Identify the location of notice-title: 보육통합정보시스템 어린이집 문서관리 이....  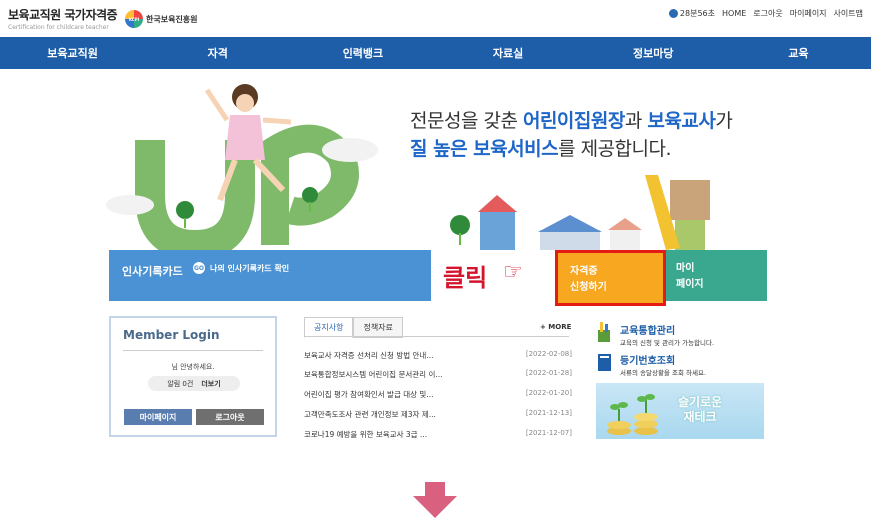
(373, 374).